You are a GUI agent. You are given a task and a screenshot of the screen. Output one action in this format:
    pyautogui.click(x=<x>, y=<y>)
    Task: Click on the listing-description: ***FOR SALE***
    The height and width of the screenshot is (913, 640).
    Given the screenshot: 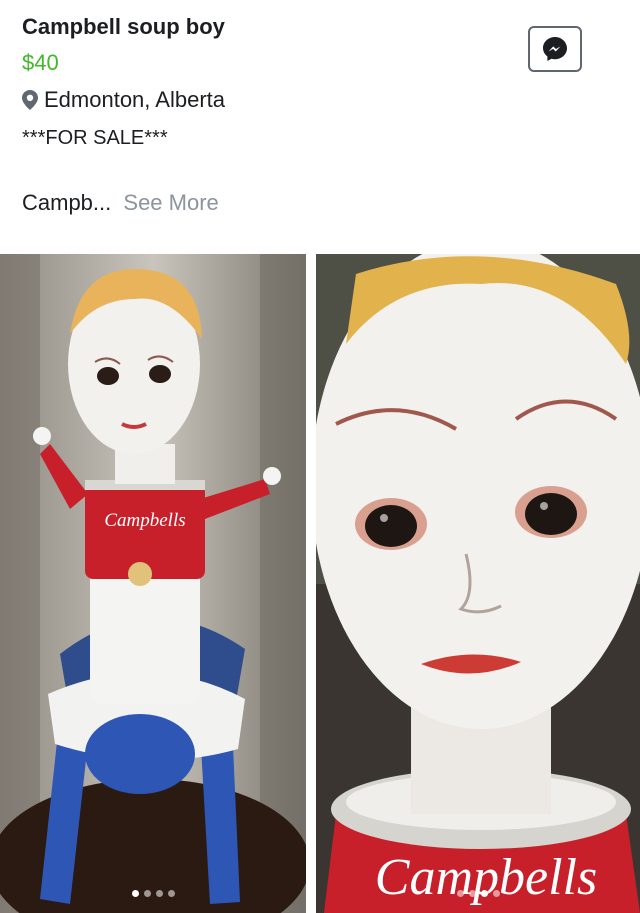 What is the action you would take?
    pyautogui.click(x=95, y=138)
    